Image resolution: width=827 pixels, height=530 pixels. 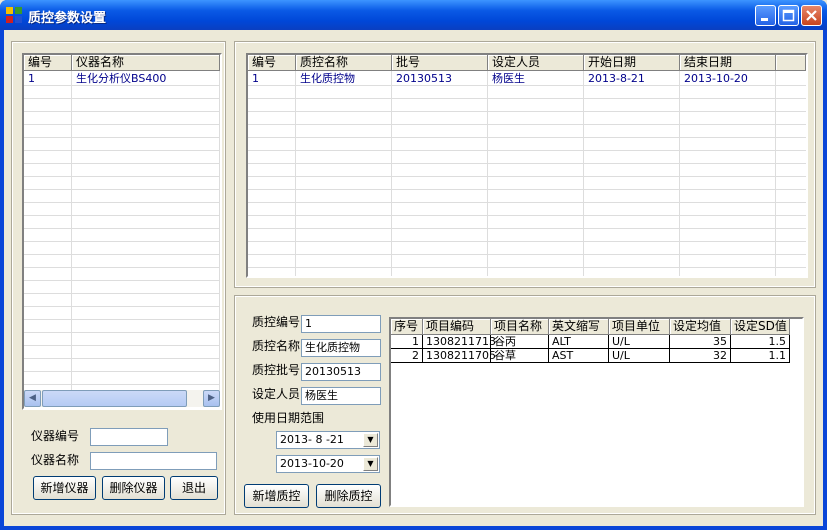 What do you see at coordinates (536, 63) in the screenshot?
I see `column-header: 设定人员` at bounding box center [536, 63].